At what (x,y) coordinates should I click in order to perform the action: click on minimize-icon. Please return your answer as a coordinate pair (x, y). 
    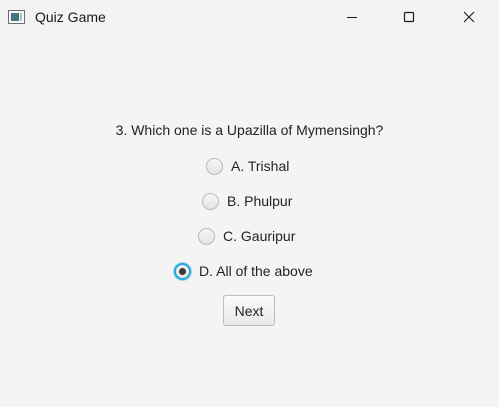
    Looking at the image, I should click on (352, 17).